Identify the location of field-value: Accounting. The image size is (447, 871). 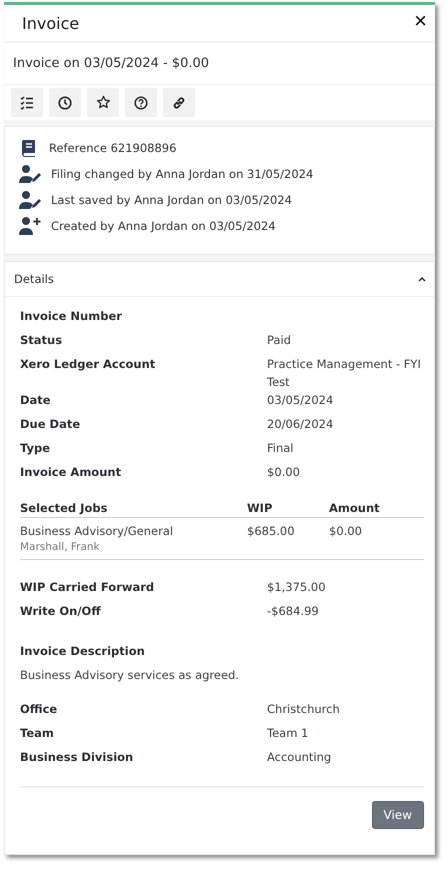
(299, 757).